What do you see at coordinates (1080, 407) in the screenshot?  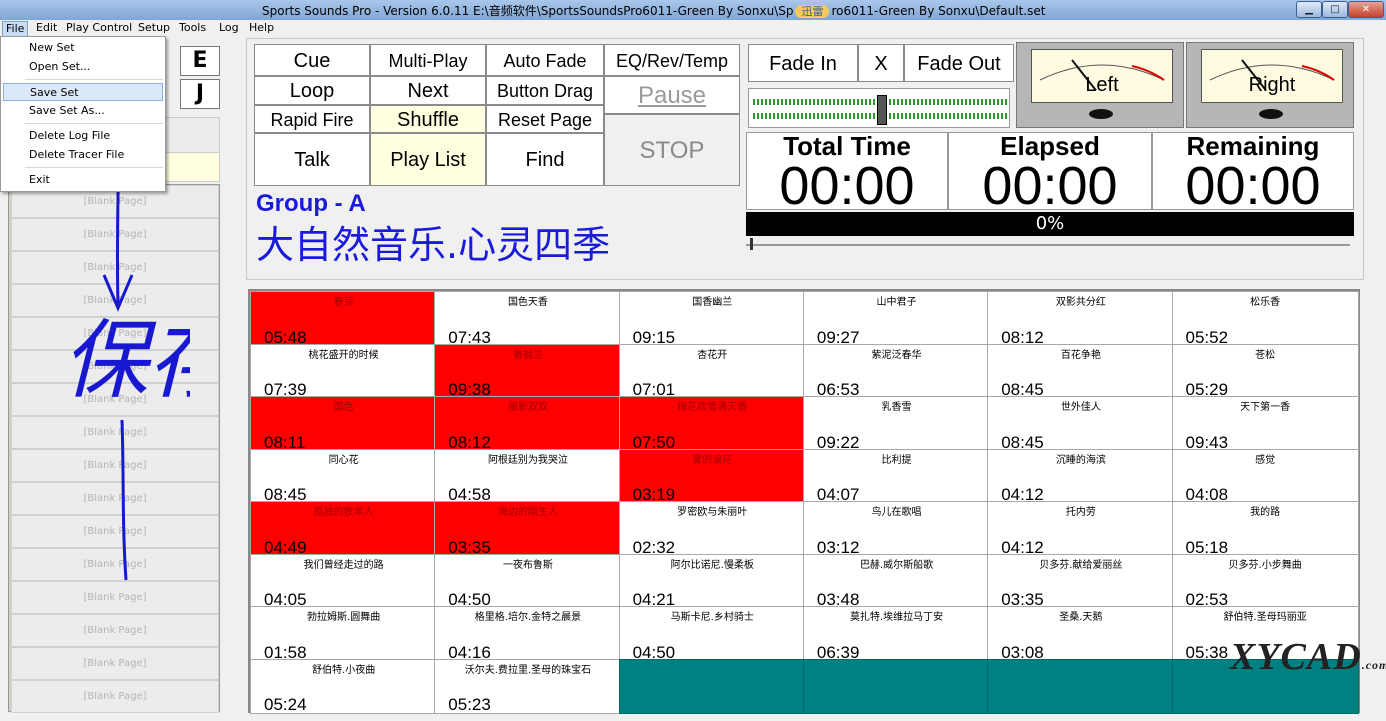 I see `sound-title: 世外佳人` at bounding box center [1080, 407].